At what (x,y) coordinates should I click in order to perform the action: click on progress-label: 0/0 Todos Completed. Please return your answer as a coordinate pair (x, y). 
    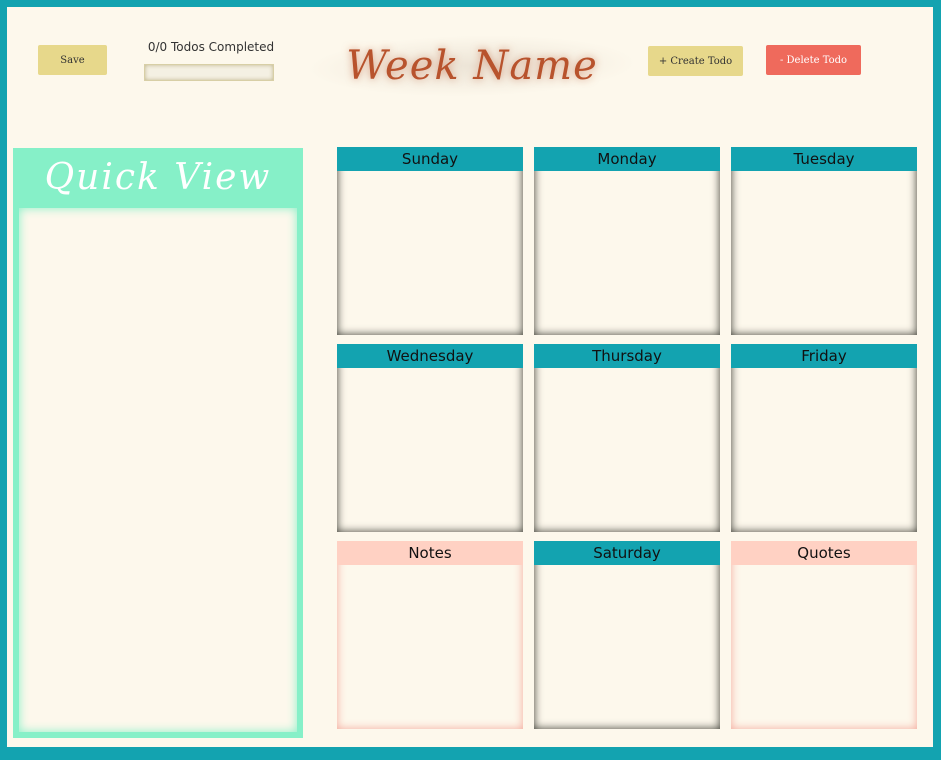
    Looking at the image, I should click on (211, 47).